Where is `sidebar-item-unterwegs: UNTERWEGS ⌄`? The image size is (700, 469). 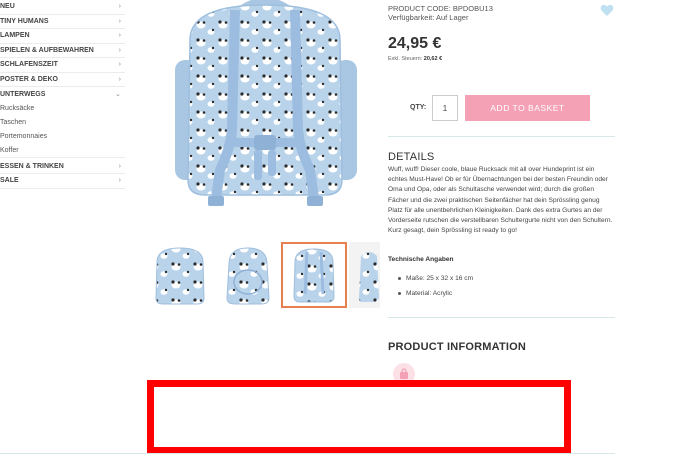
sidebar-item-unterwegs: UNTERWEGS ⌄ is located at coordinates (62, 94).